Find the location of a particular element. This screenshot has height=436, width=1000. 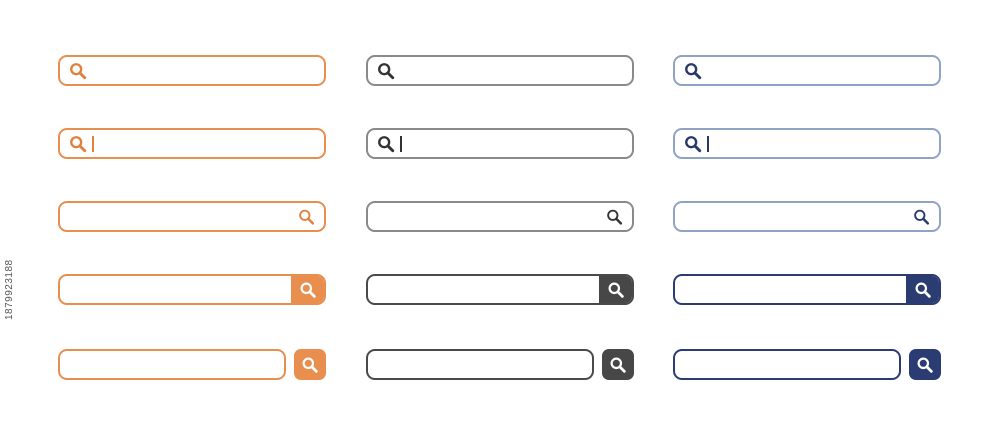

search-bar-gray-attached-button is located at coordinates (500, 289).